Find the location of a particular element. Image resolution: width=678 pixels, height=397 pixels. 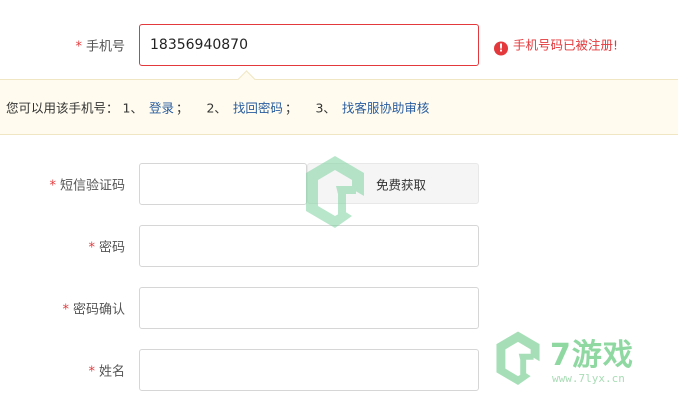

password-input is located at coordinates (309, 246).